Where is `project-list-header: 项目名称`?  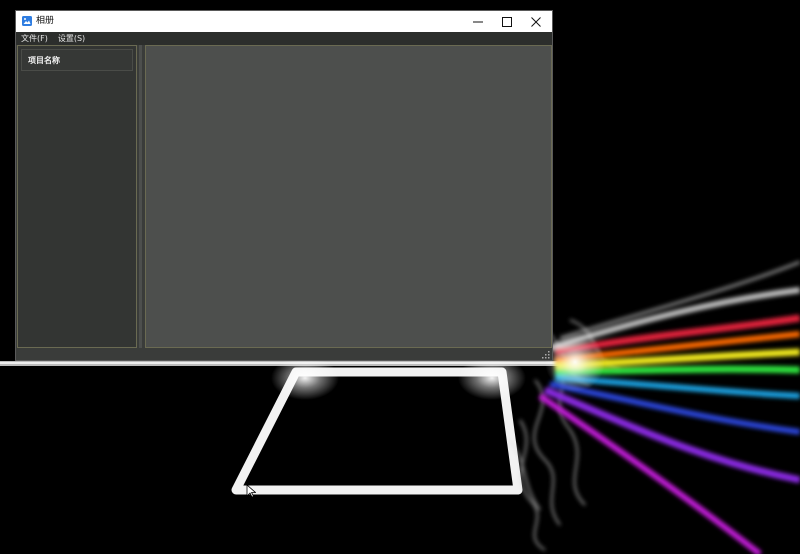 project-list-header: 项目名称 is located at coordinates (77, 60).